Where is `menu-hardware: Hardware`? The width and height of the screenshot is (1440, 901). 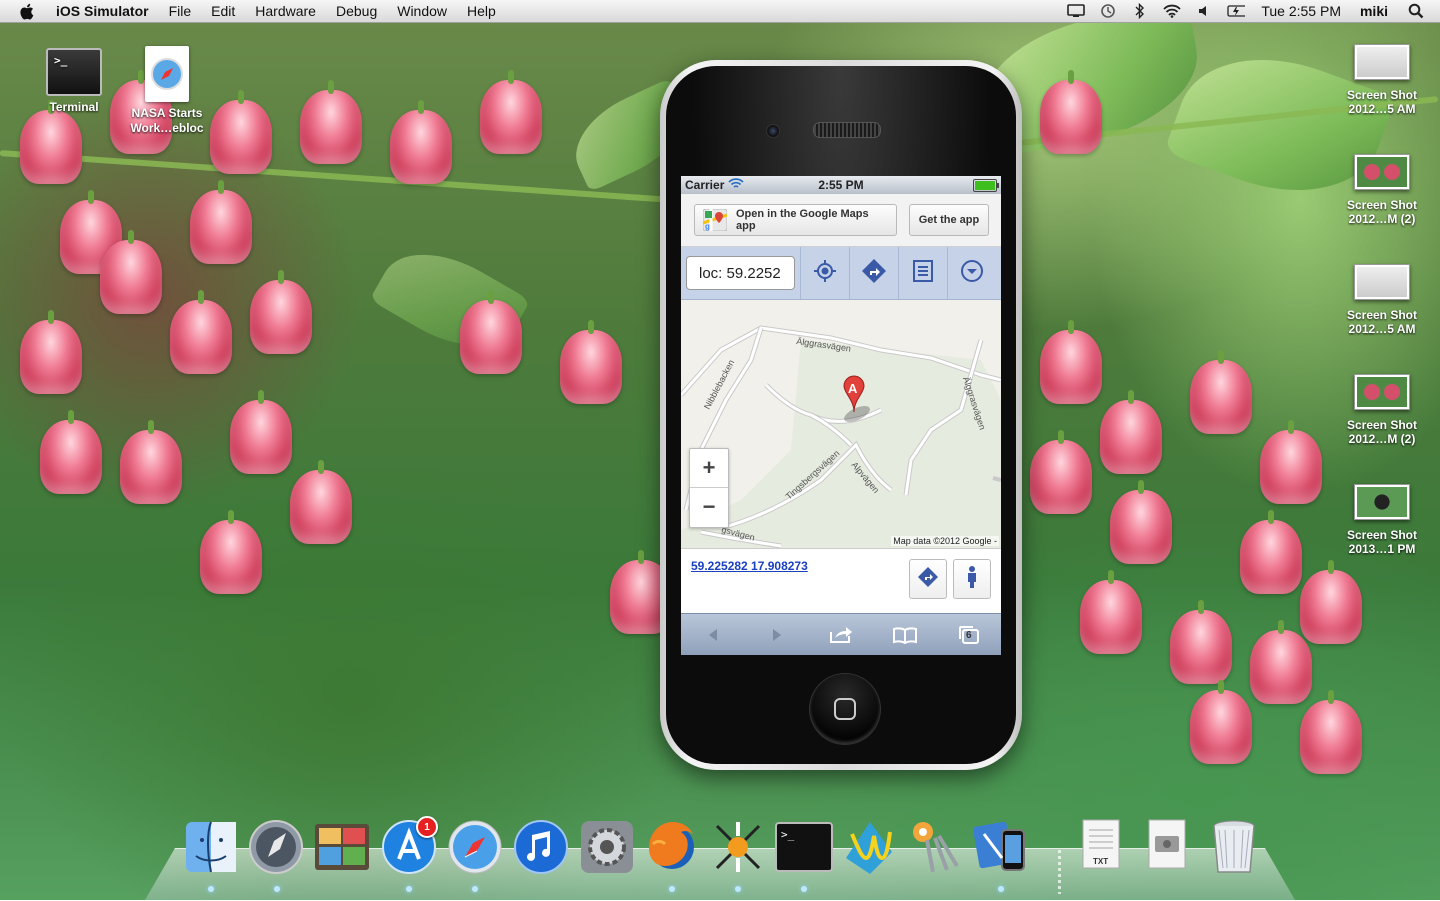
menu-hardware: Hardware is located at coordinates (285, 11).